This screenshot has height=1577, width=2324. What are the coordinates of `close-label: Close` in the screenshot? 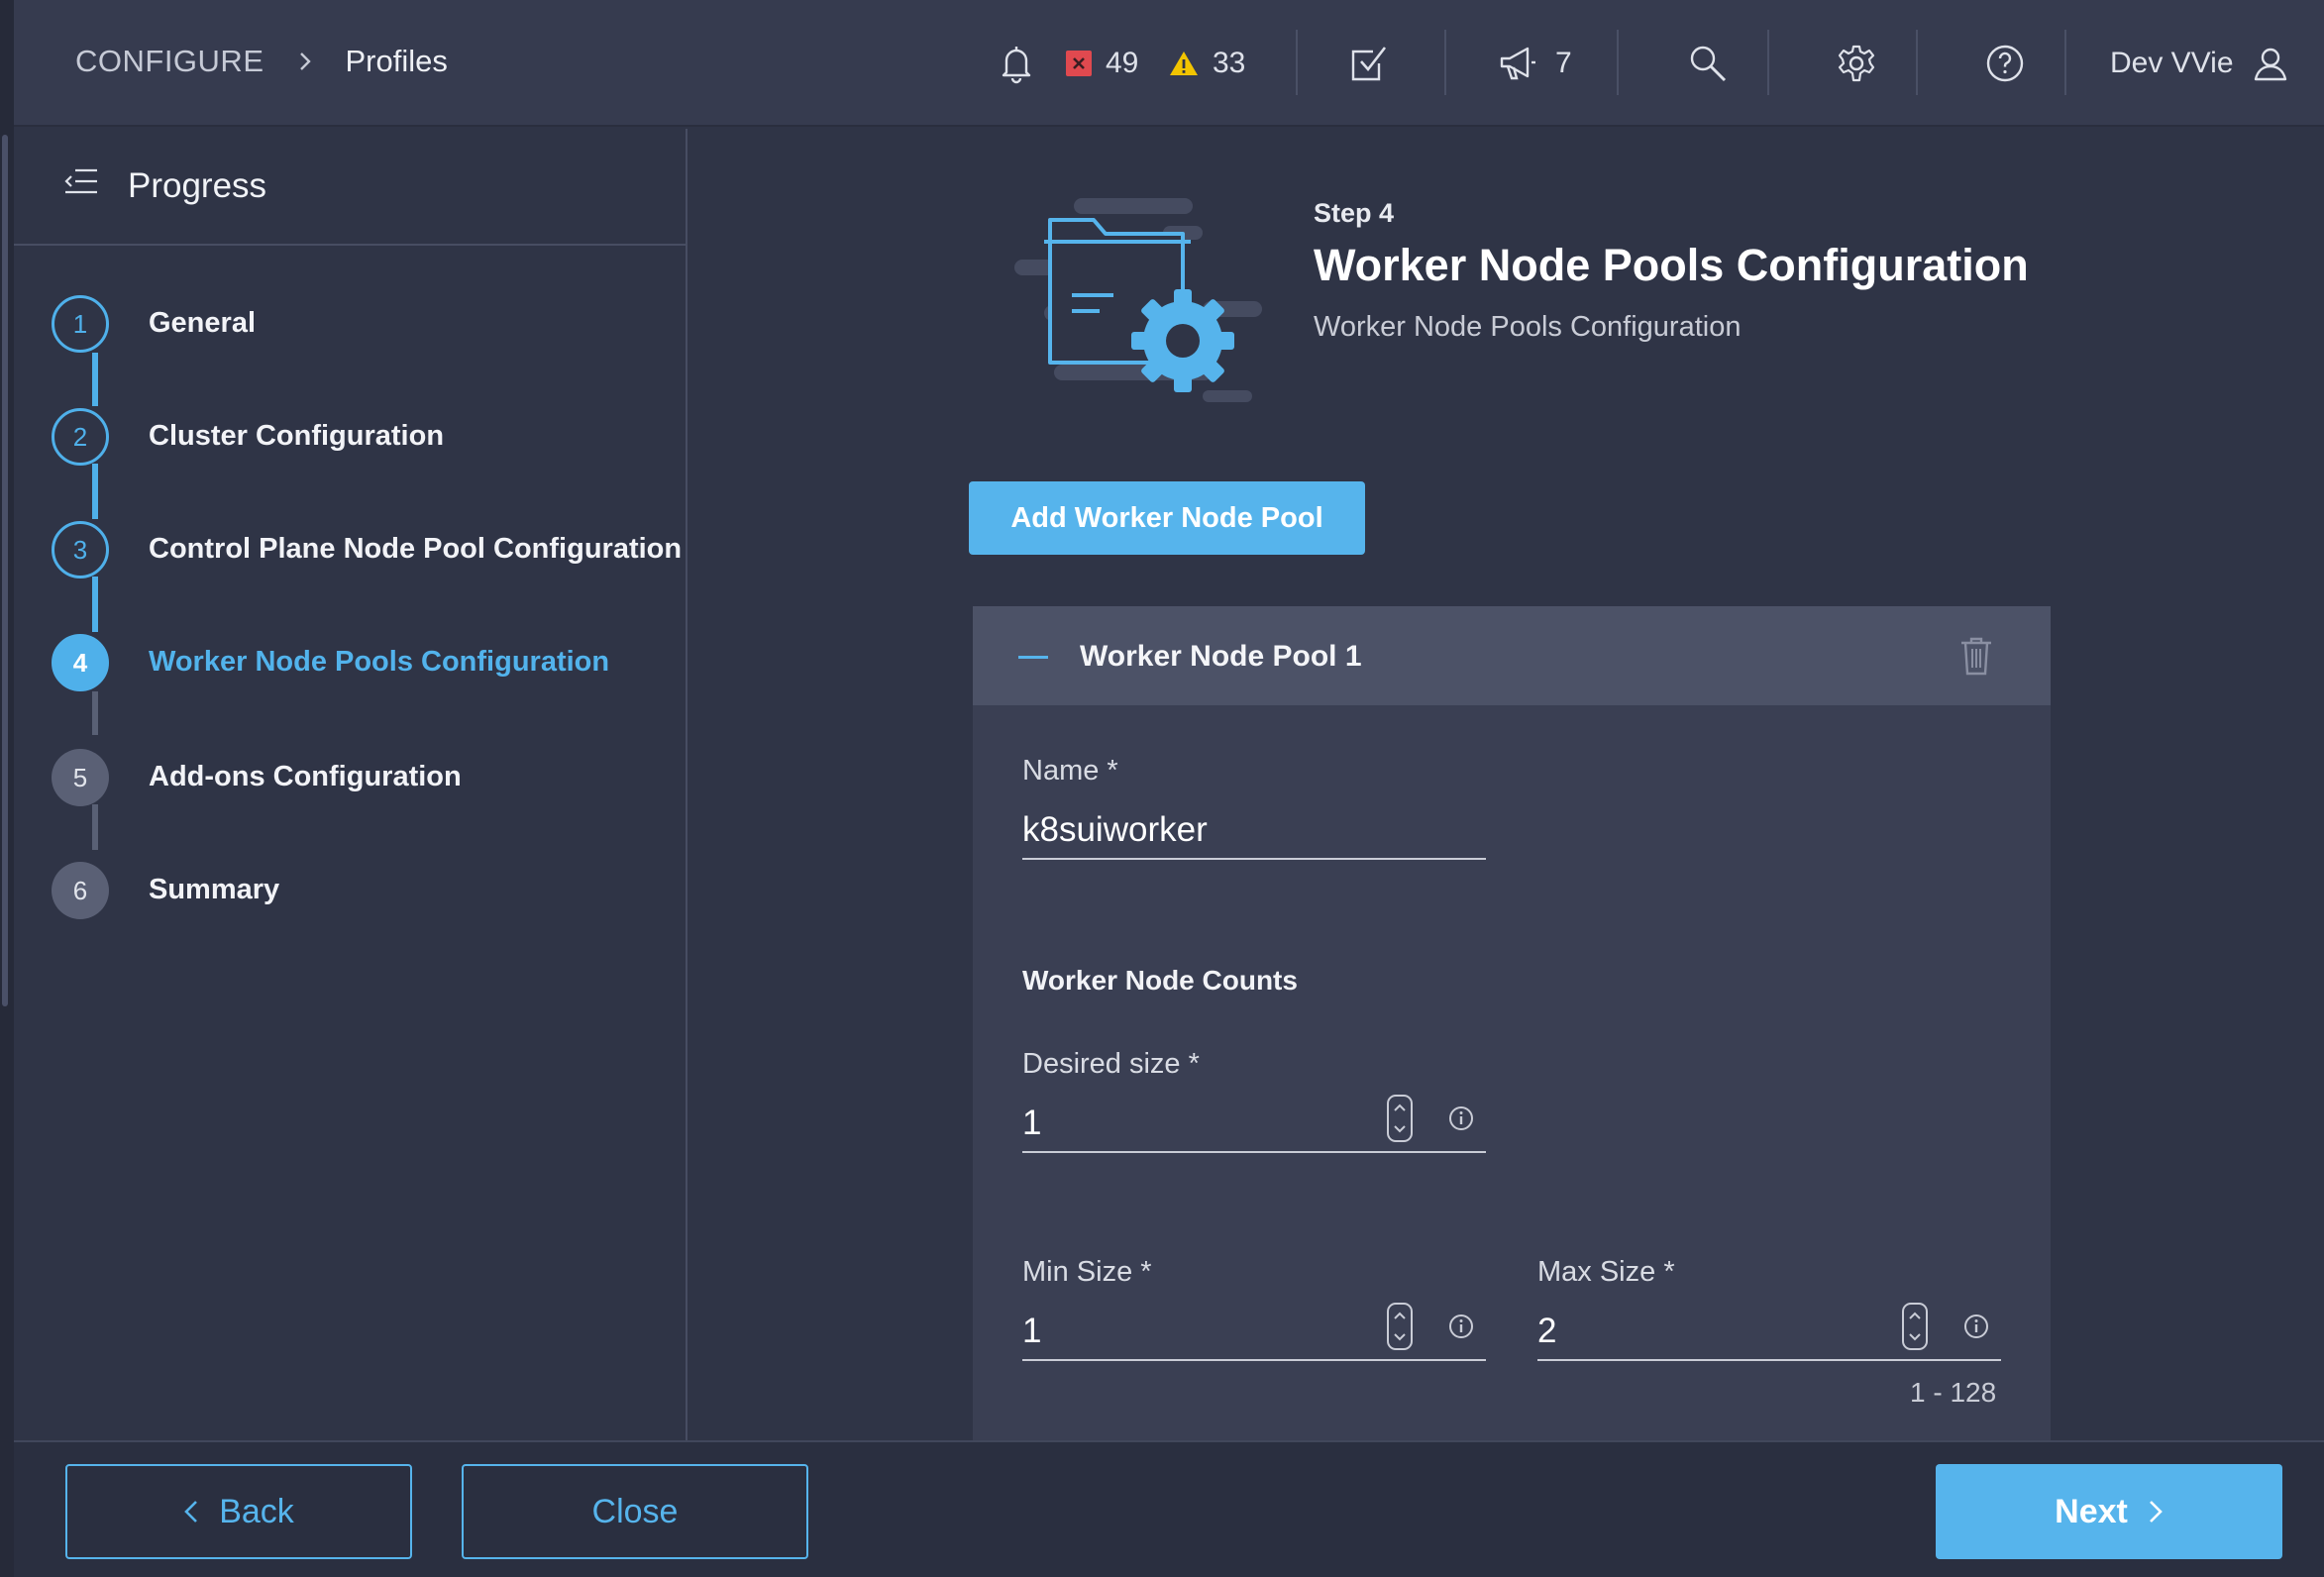 It's located at (635, 1511).